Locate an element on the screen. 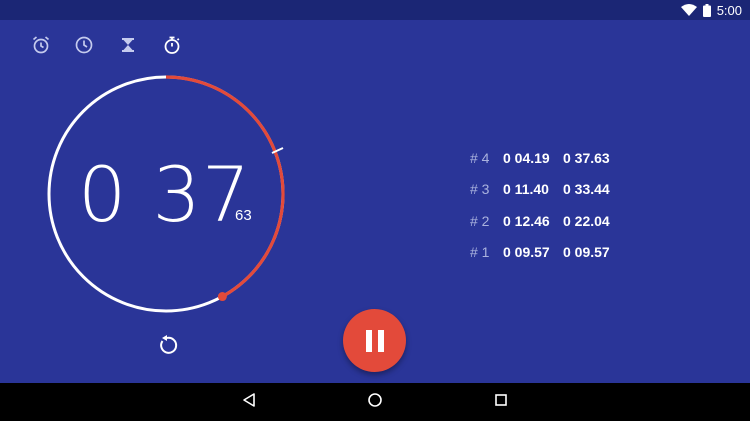  elapsed-hundredths: 63 is located at coordinates (243, 215).